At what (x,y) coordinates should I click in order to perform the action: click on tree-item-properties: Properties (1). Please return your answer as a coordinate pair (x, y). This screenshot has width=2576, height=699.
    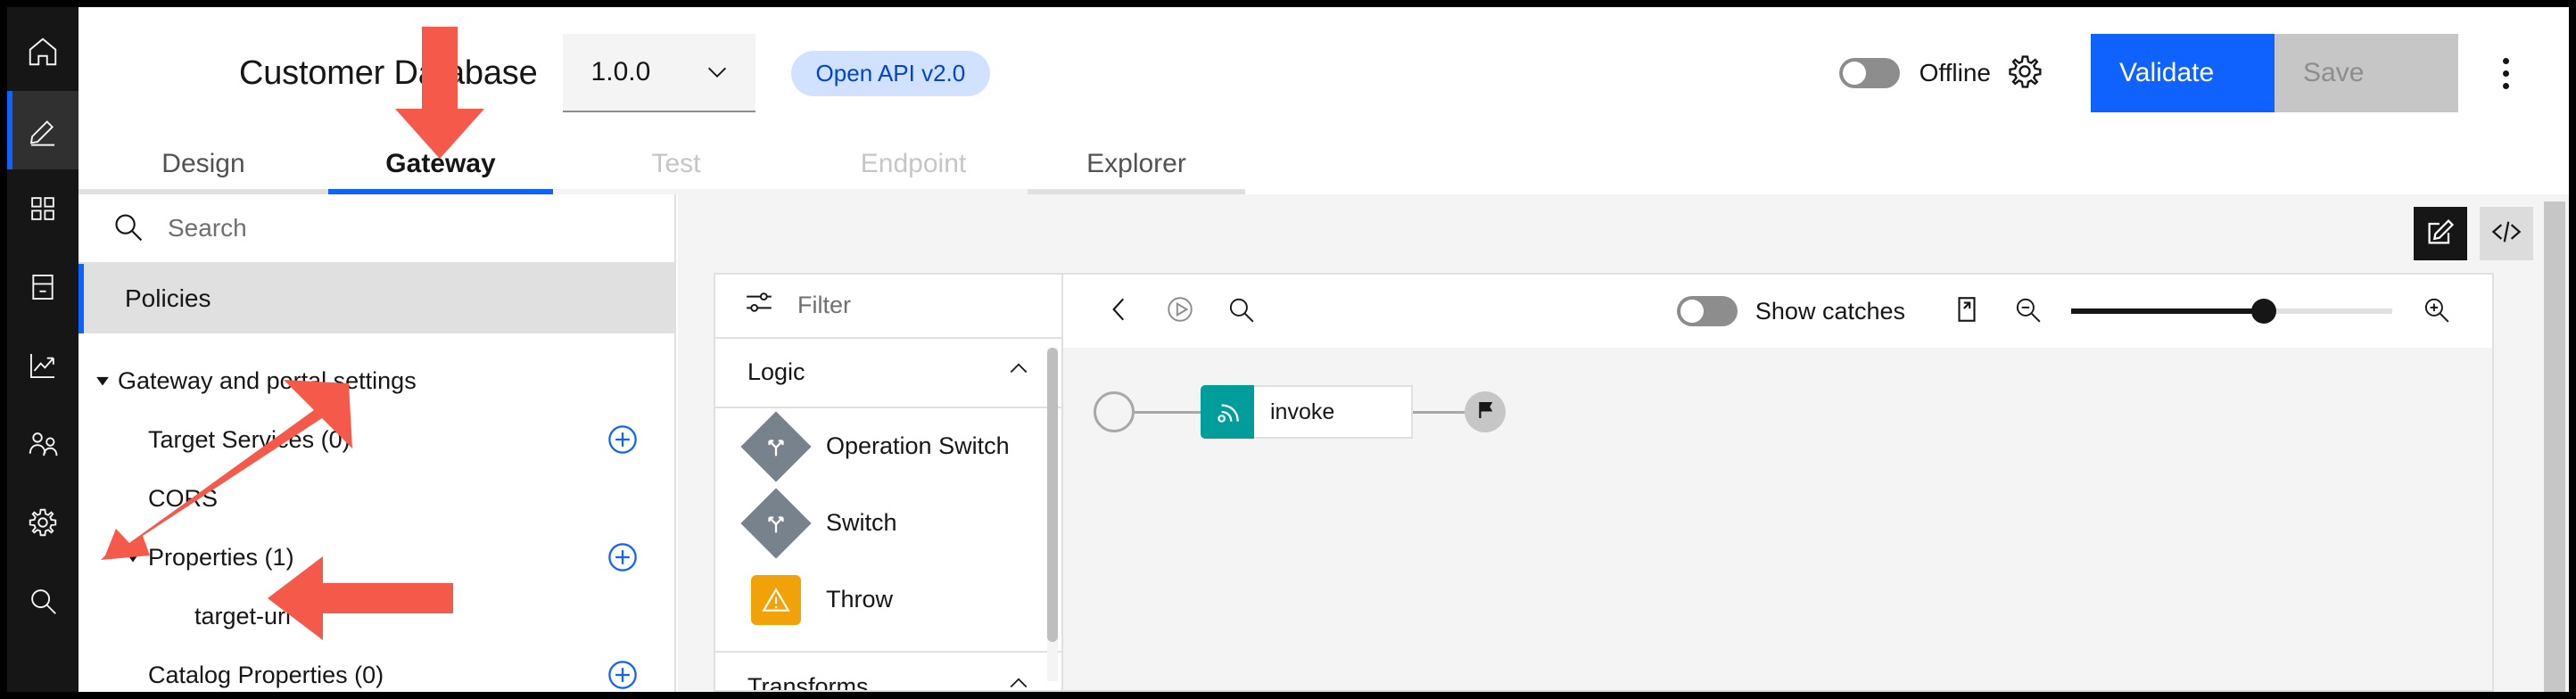
    Looking at the image, I should click on (376, 557).